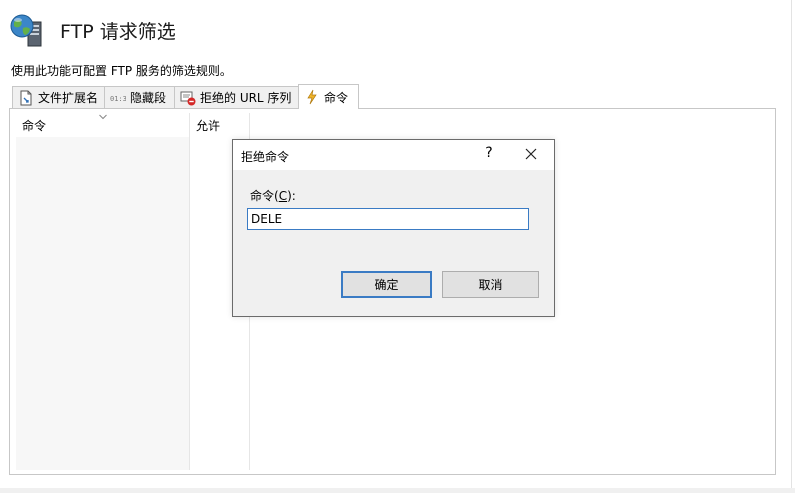  Describe the element at coordinates (103, 303) in the screenshot. I see `commands-list` at that location.